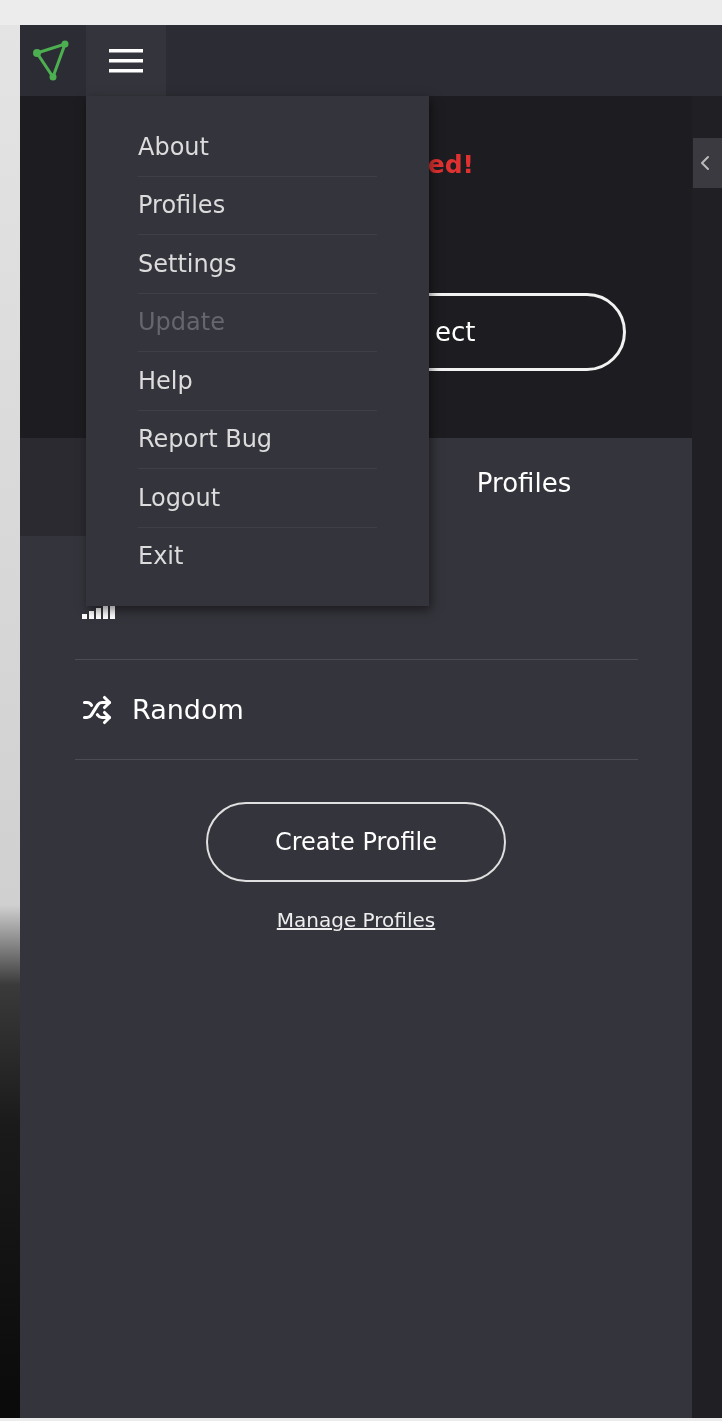 This screenshot has width=722, height=1421. I want to click on create-profile-button: Create Profile, so click(356, 842).